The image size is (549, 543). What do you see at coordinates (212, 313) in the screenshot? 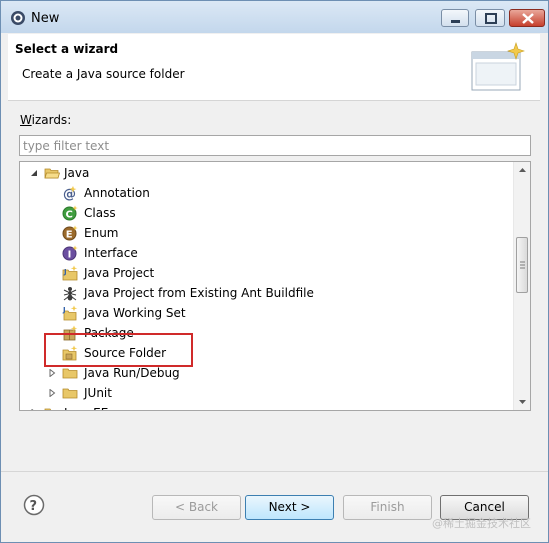
I see `tree-item-java-working-set: J Java Working Set` at bounding box center [212, 313].